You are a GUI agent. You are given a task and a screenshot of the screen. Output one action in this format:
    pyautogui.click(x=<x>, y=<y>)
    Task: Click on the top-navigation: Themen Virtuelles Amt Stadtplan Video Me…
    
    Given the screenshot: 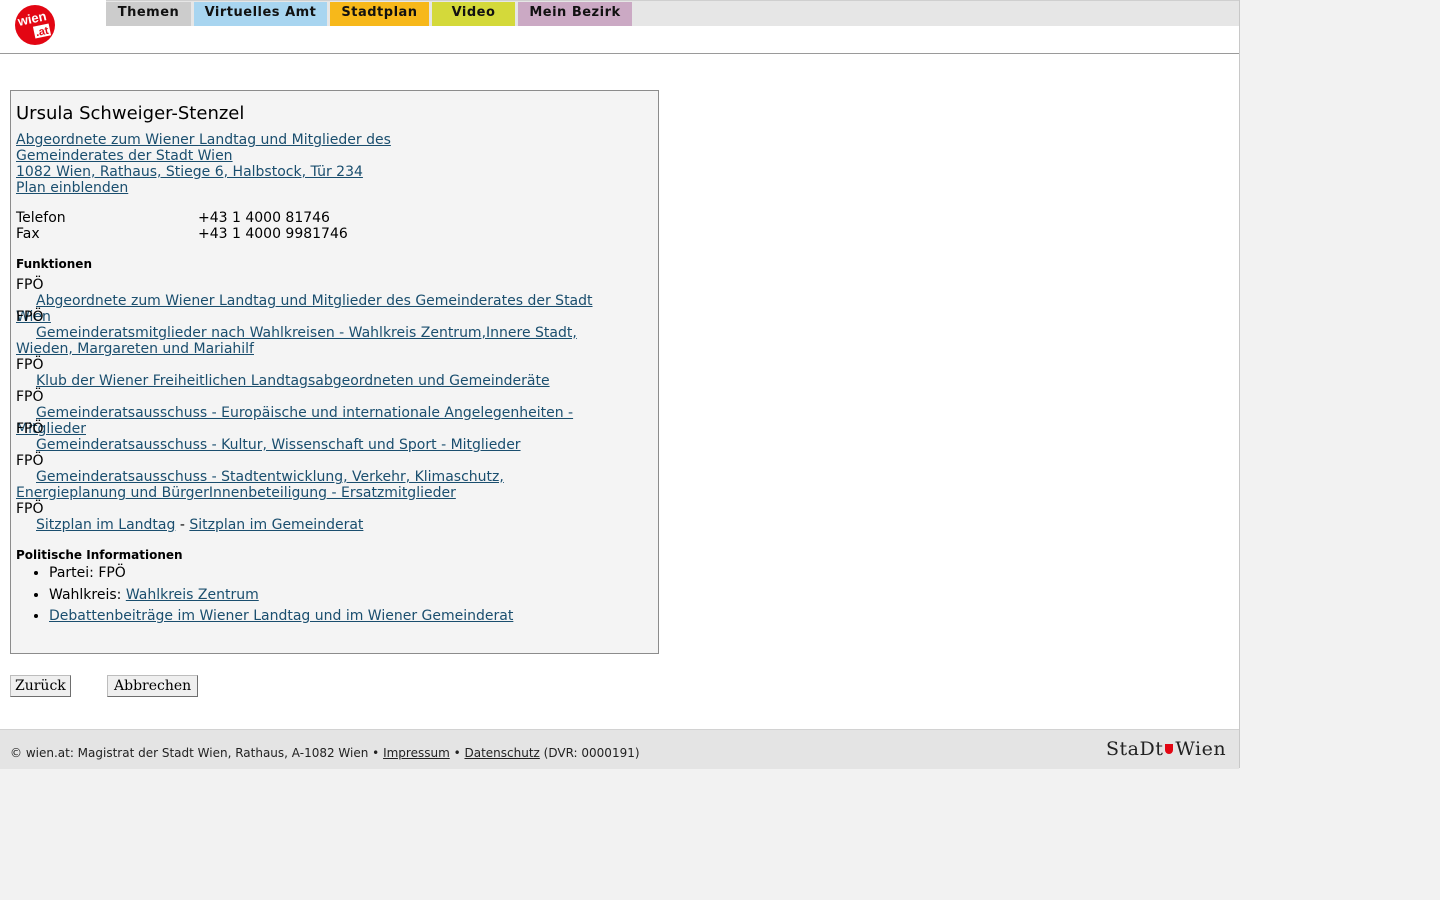 What is the action you would take?
    pyautogui.click(x=672, y=13)
    